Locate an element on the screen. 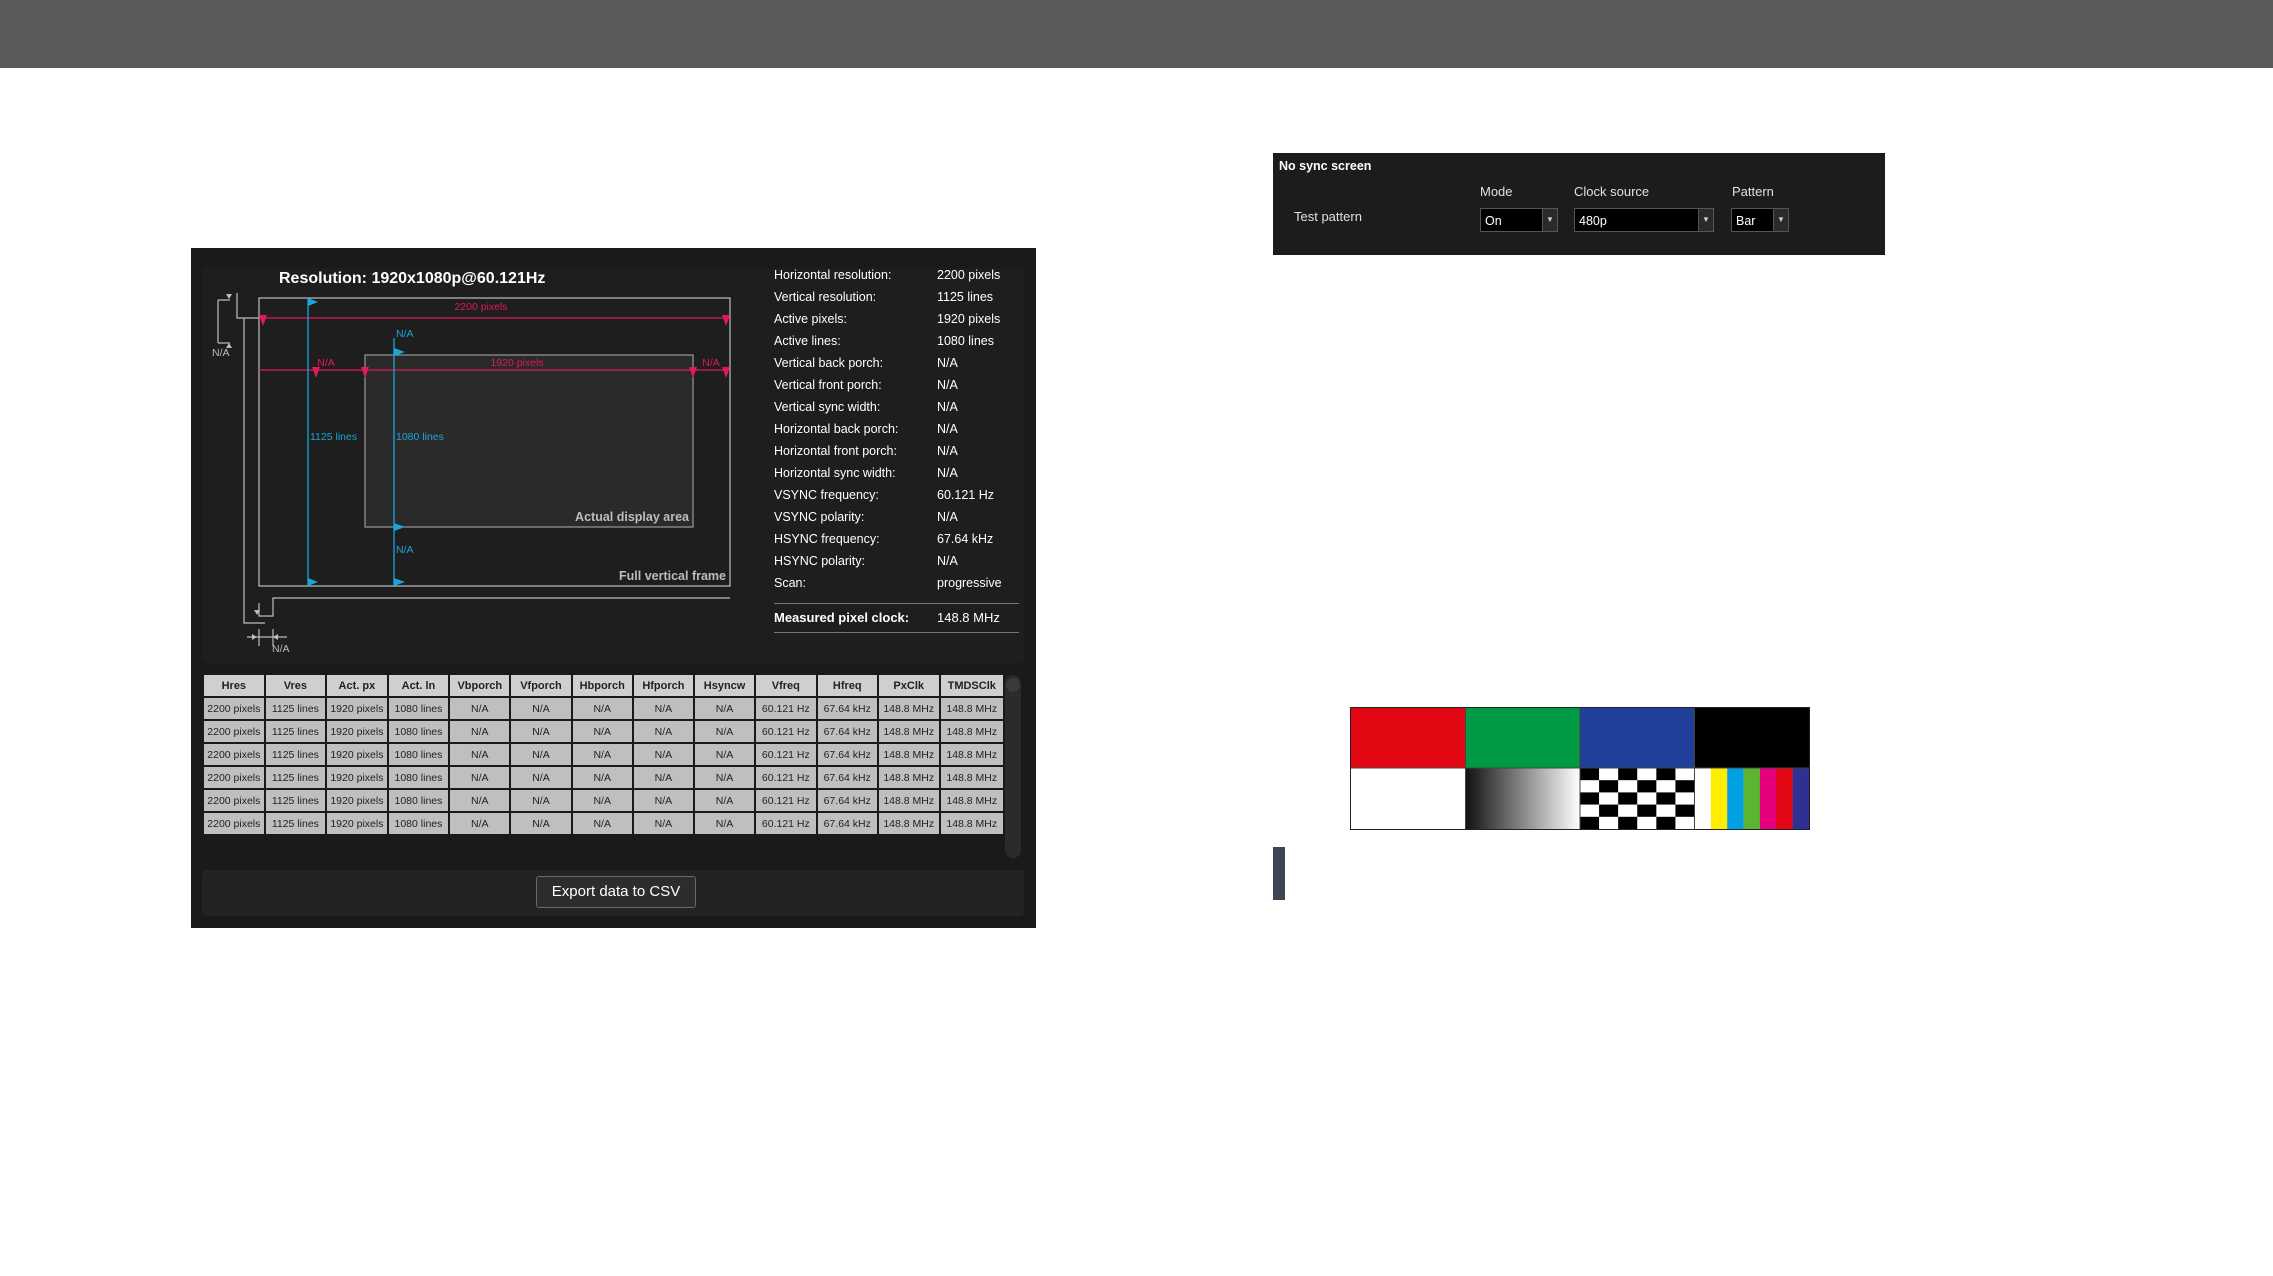 The height and width of the screenshot is (1276, 2273). table-header-cell: Act. ln is located at coordinates (418, 685).